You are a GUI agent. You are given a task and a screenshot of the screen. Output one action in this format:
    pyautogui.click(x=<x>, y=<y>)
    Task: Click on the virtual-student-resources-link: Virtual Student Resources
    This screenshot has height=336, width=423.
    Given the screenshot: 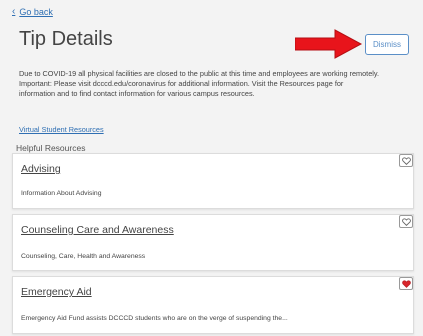 What is the action you would take?
    pyautogui.click(x=61, y=129)
    